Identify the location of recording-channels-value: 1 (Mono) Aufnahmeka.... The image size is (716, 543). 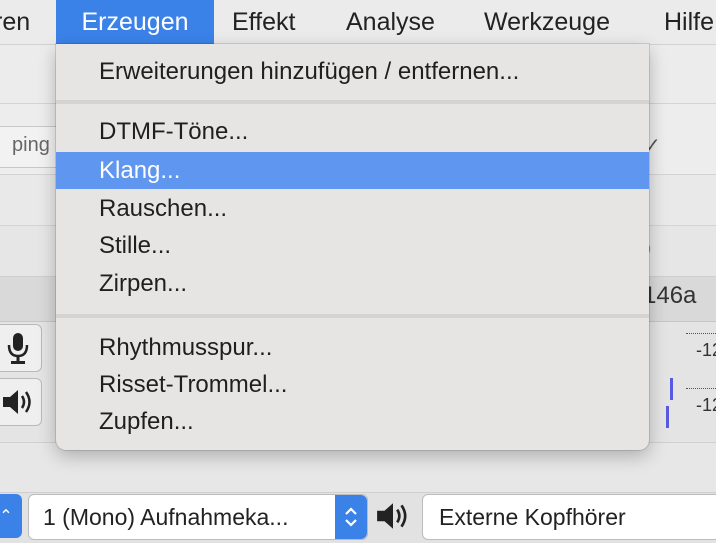
(166, 517).